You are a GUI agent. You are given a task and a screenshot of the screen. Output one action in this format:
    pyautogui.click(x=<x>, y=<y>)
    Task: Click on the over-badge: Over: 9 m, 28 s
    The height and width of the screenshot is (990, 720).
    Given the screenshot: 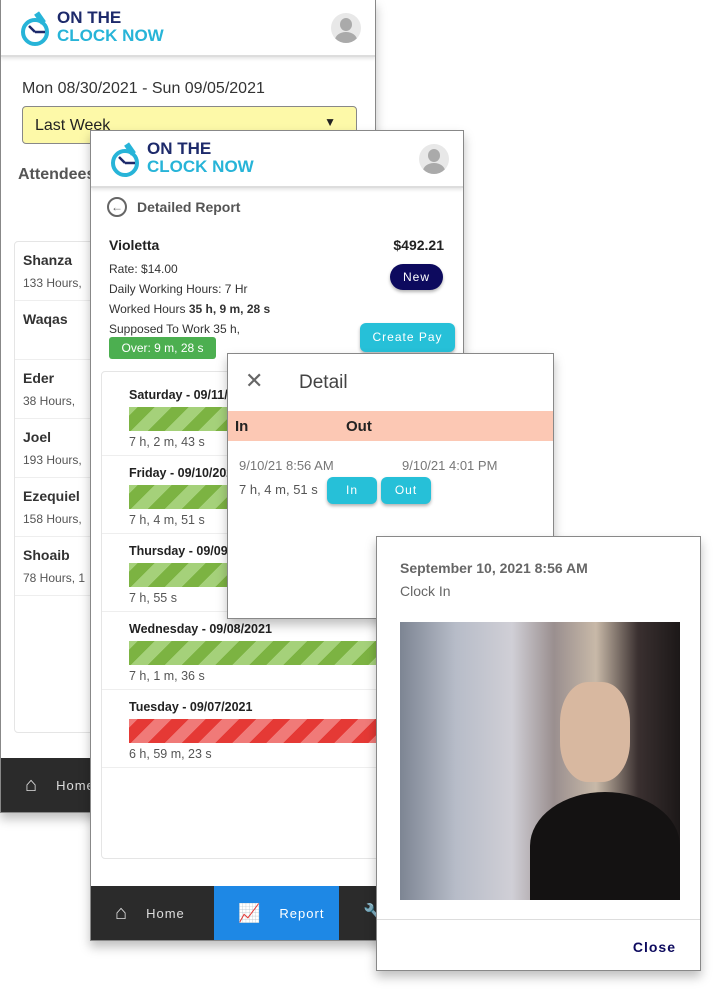 What is the action you would take?
    pyautogui.click(x=162, y=348)
    